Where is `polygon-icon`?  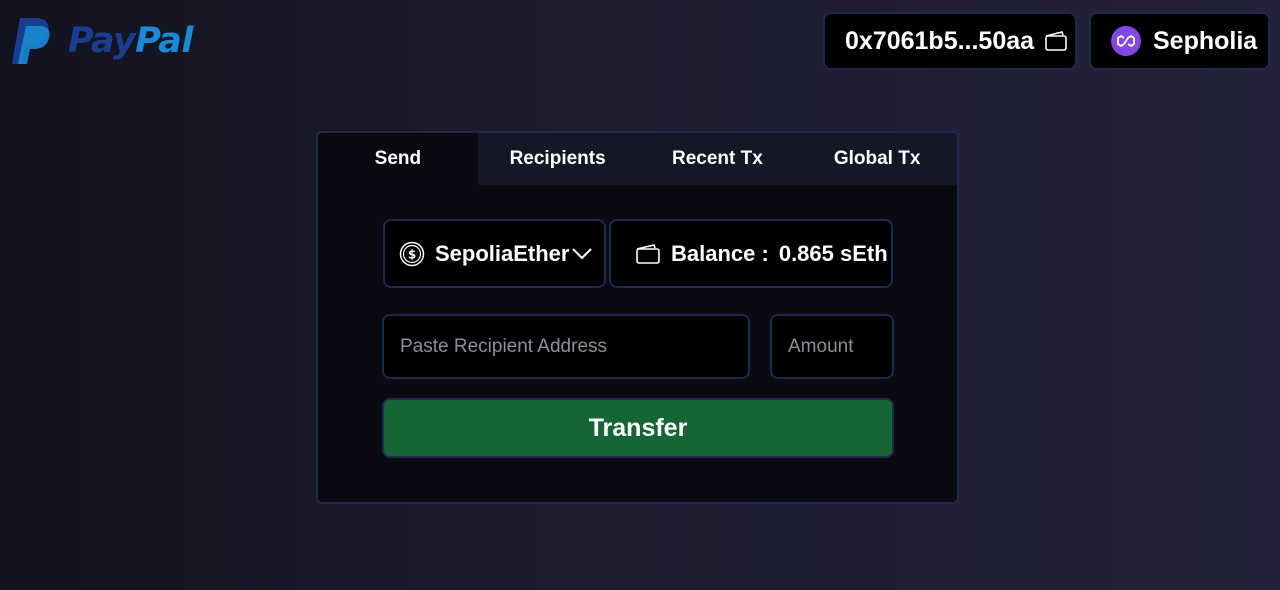 polygon-icon is located at coordinates (1126, 41).